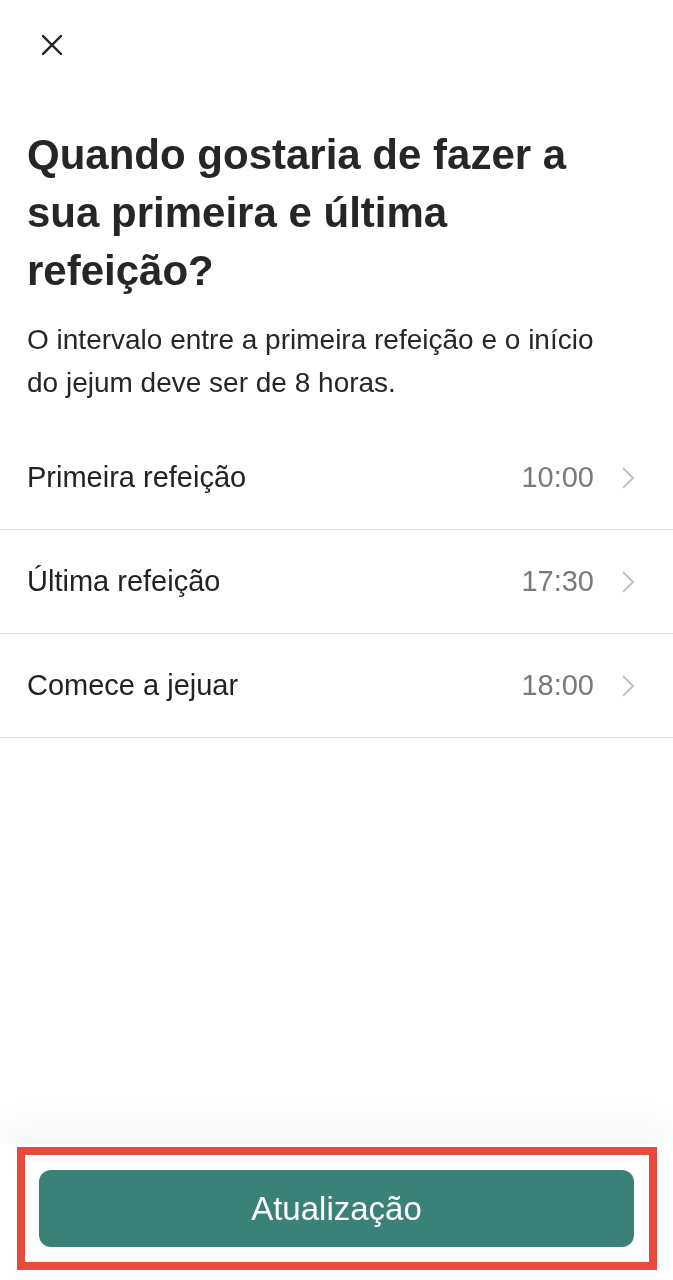  What do you see at coordinates (557, 581) in the screenshot?
I see `time-value: 17:30` at bounding box center [557, 581].